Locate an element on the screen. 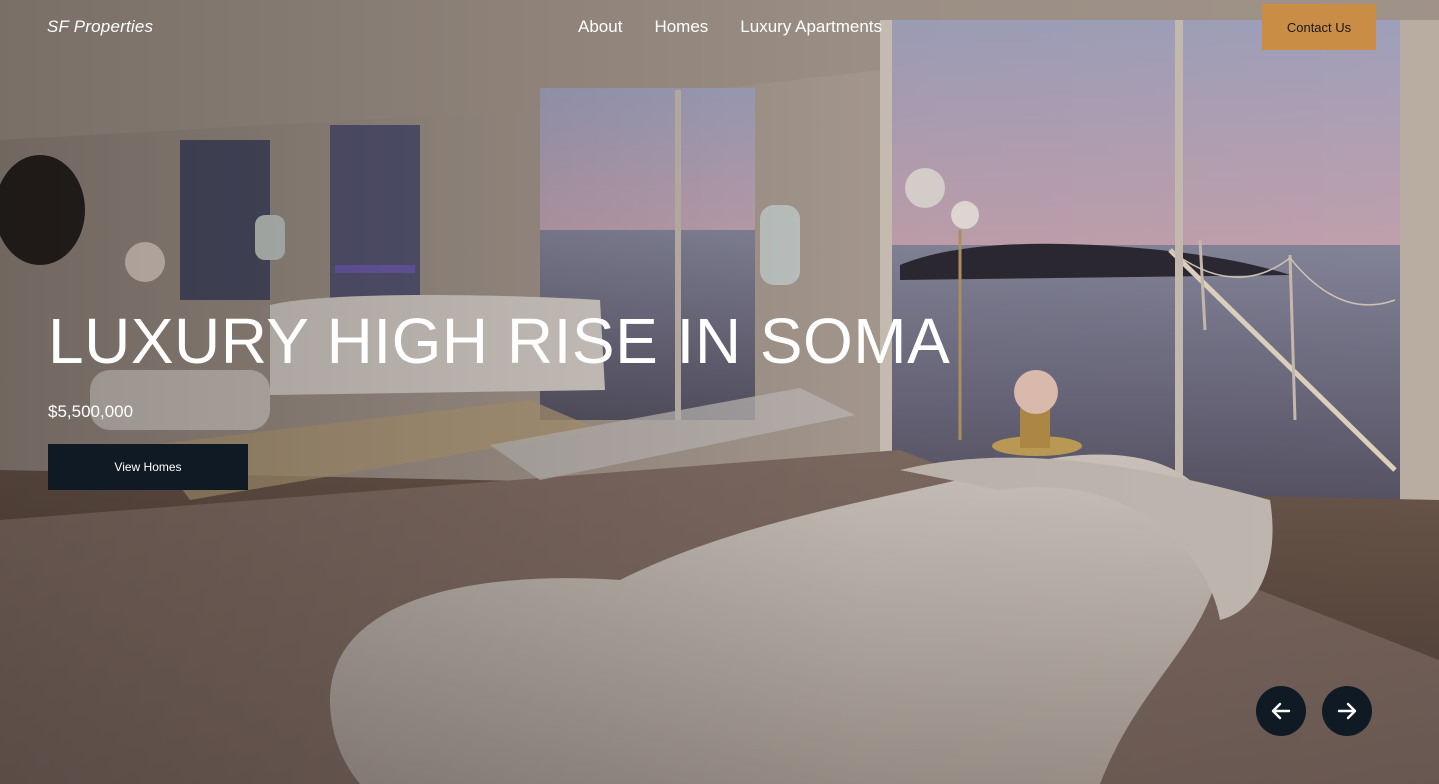  nav-link-luxury-apartments: Luxury Apartments is located at coordinates (811, 27).